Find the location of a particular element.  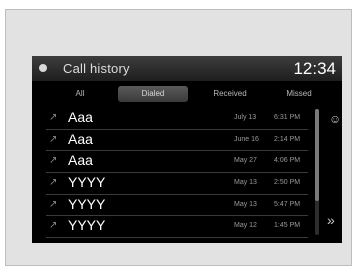

call-date: July 13 is located at coordinates (245, 117).